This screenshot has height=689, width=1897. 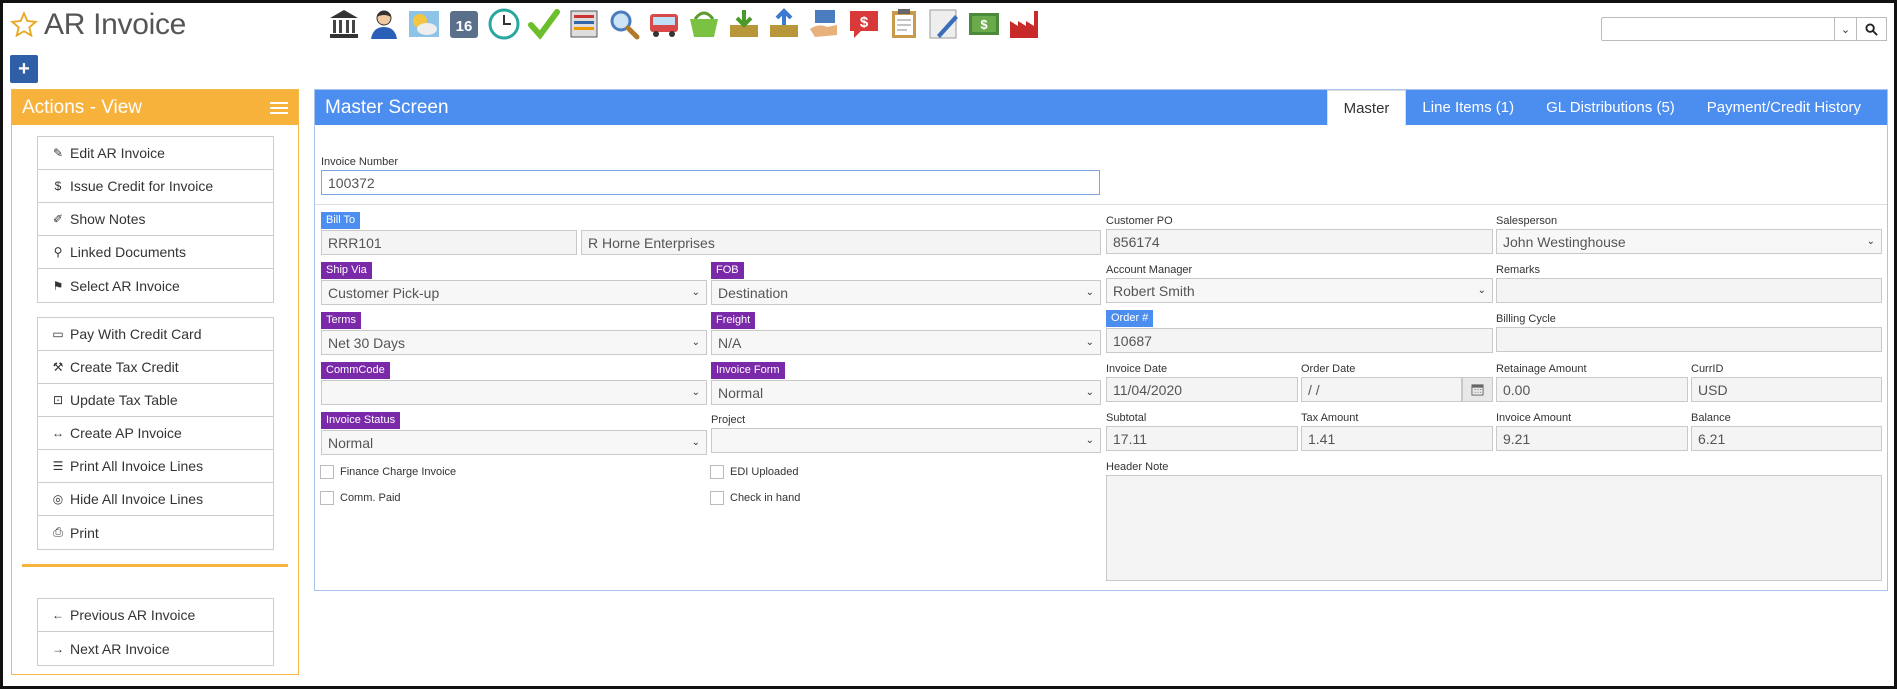 I want to click on project-select: ⌄, so click(x=906, y=440).